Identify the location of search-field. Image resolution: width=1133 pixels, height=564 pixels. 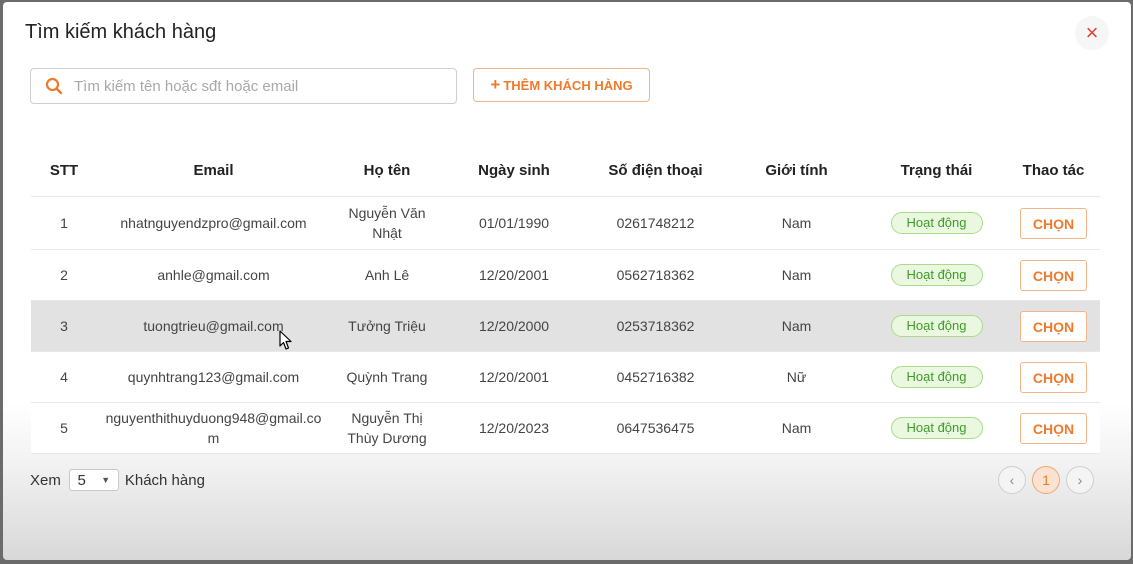
(243, 86).